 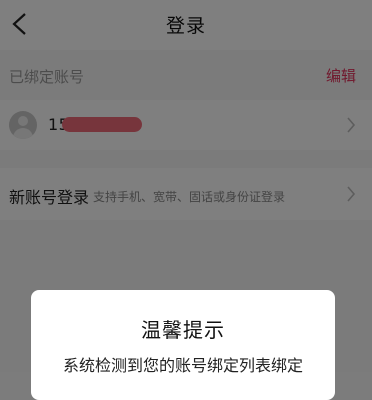 What do you see at coordinates (182, 365) in the screenshot?
I see `dialog-message: 系统检测到您的账号绑定列表绑定` at bounding box center [182, 365].